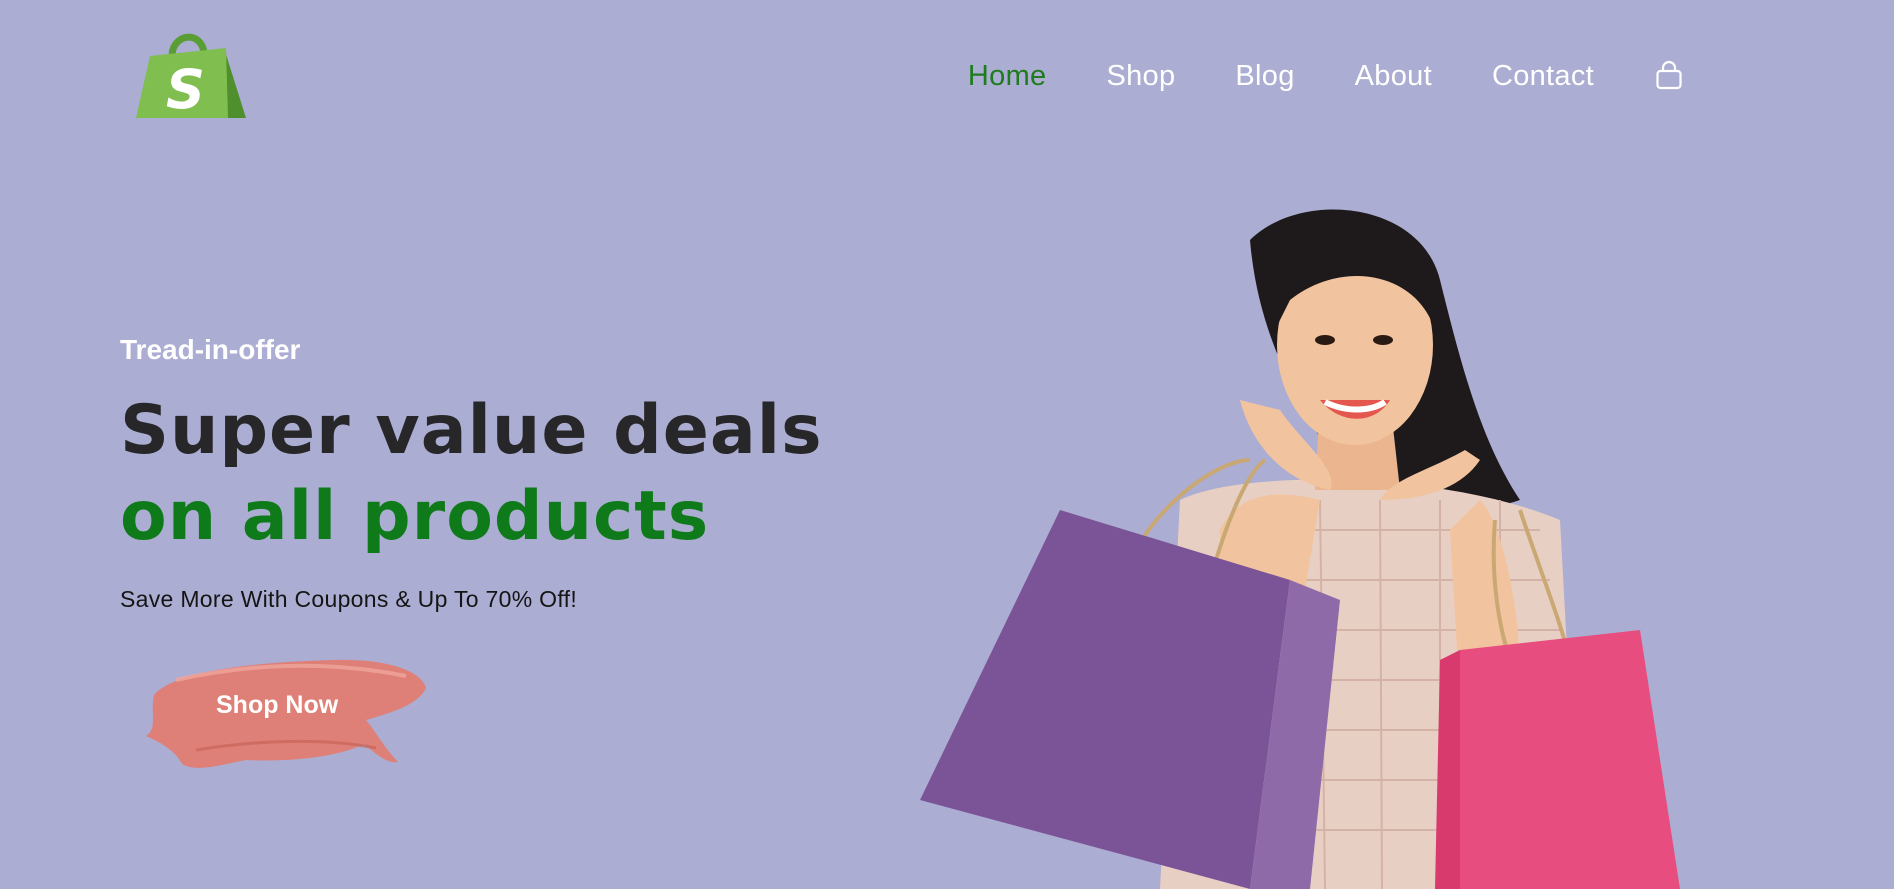  Describe the element at coordinates (1393, 76) in the screenshot. I see `nav-about: About` at that location.